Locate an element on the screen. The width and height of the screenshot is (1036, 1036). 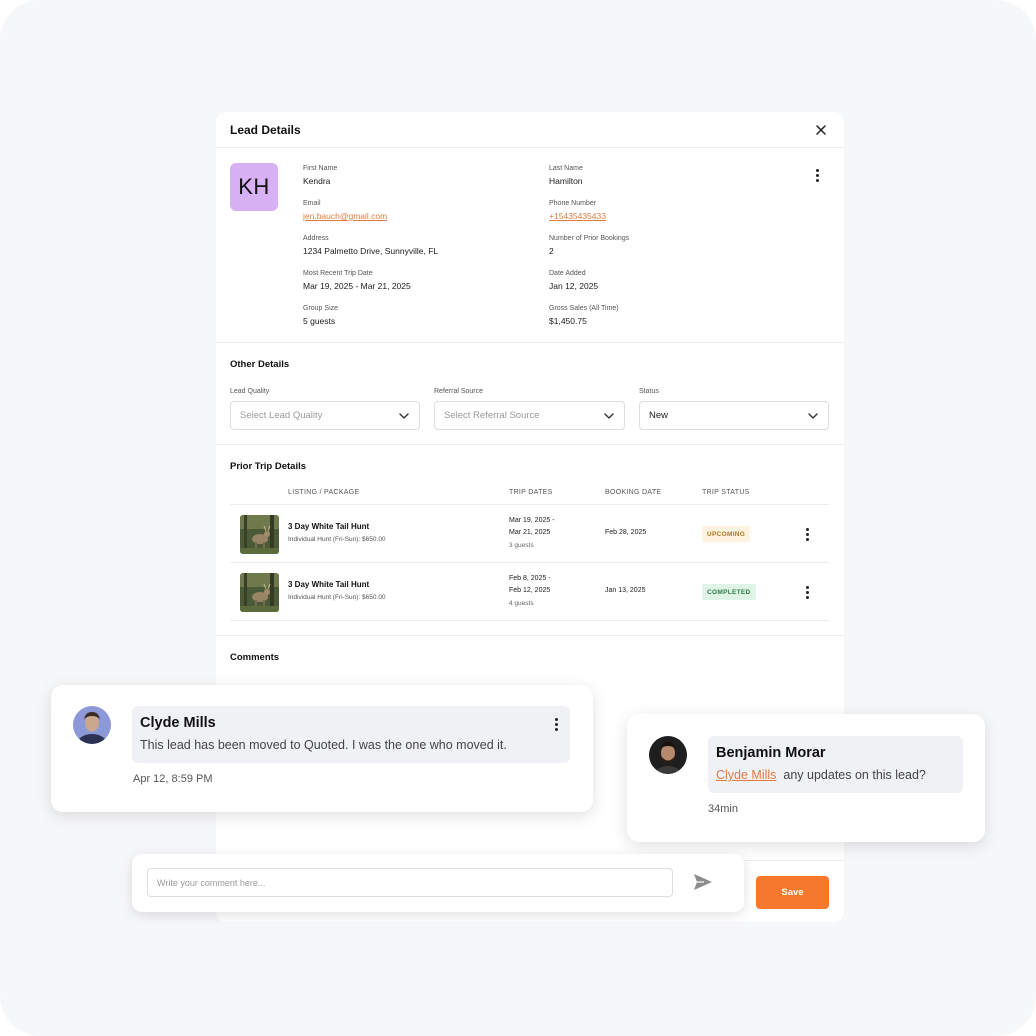
comment-more-icon is located at coordinates (556, 724).